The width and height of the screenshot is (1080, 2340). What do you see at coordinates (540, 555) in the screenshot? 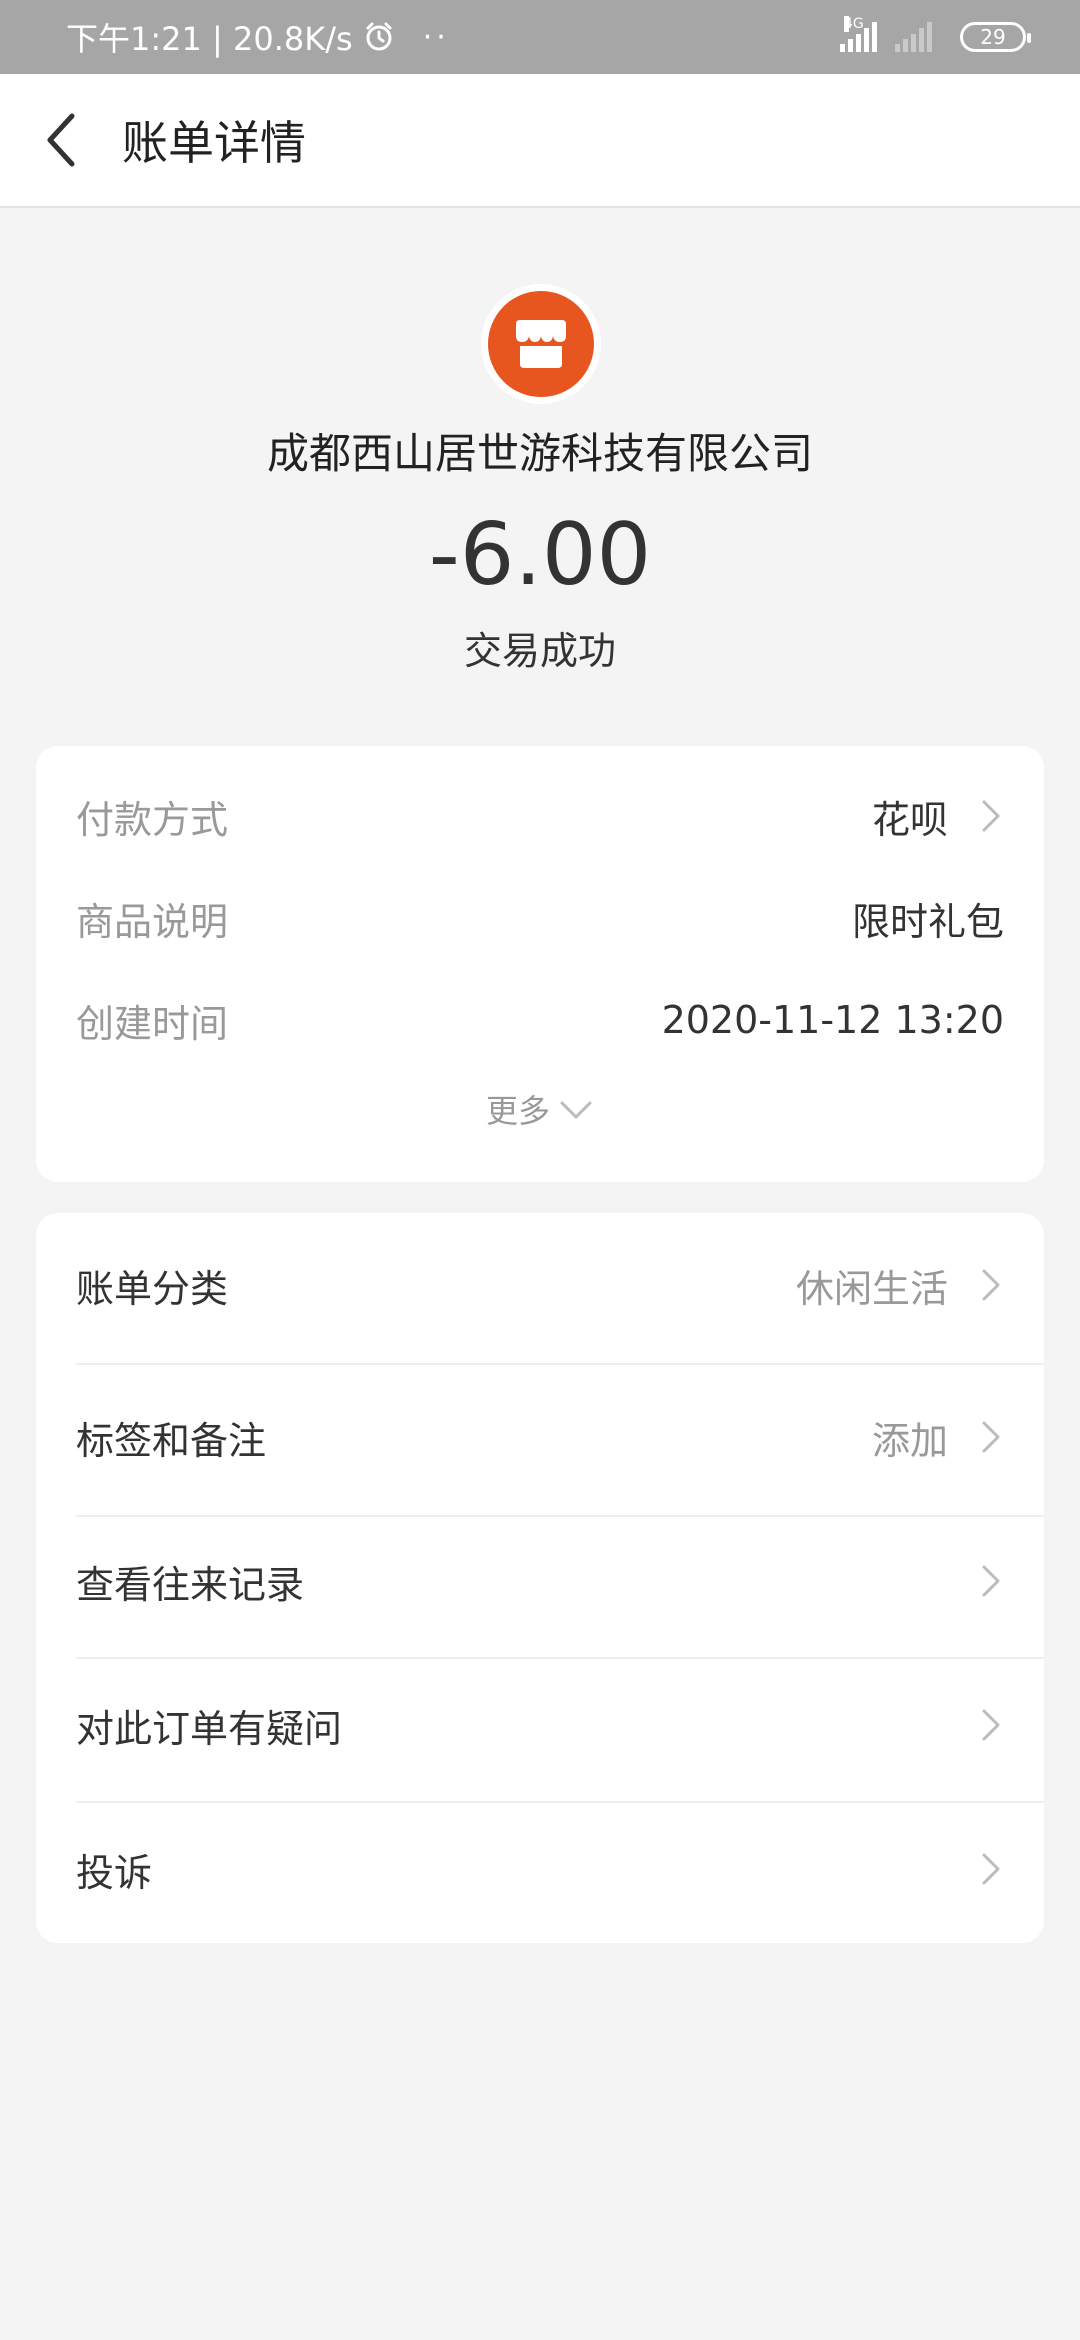
I see `transaction-amount: -6.00` at bounding box center [540, 555].